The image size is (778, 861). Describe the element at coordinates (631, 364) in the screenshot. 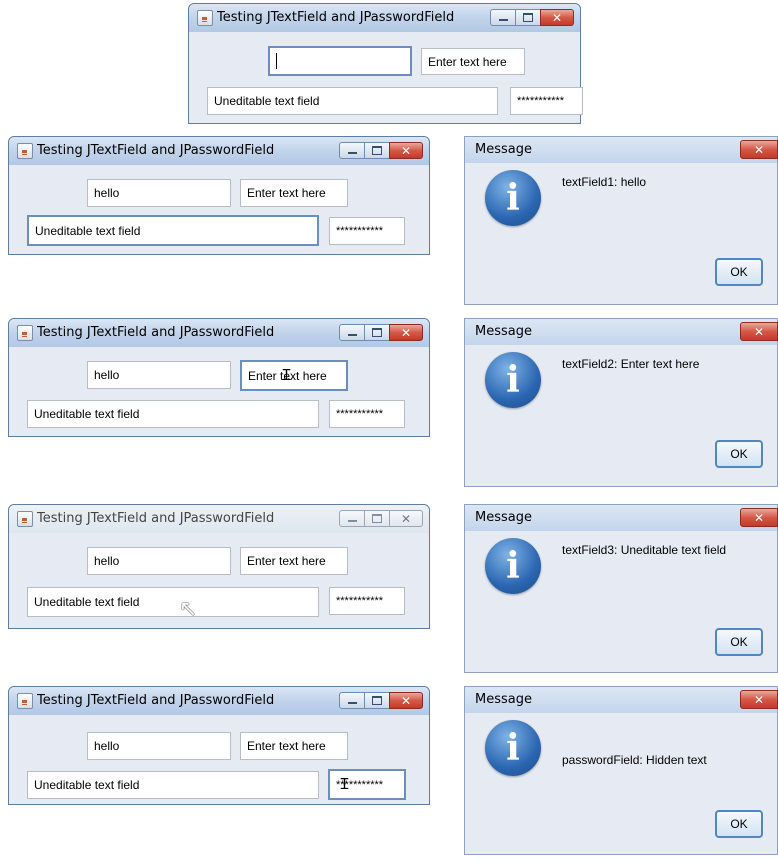

I see `dialog-message: textField2: Enter text here` at that location.